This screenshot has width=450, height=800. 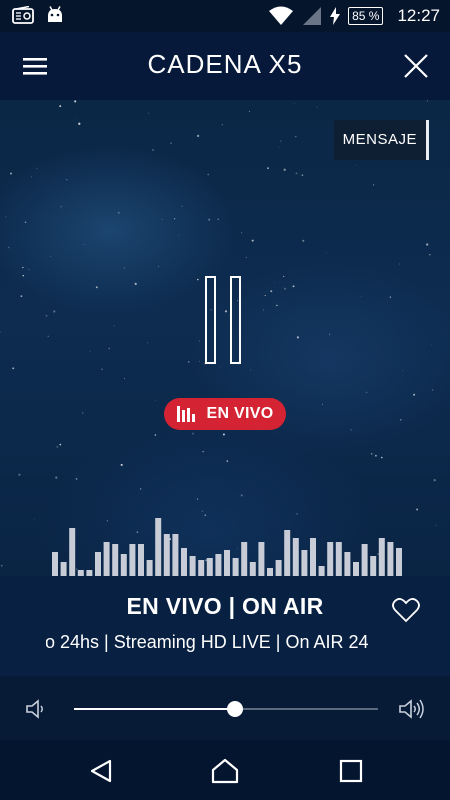 What do you see at coordinates (225, 414) in the screenshot?
I see `live-badge: EN VIVO` at bounding box center [225, 414].